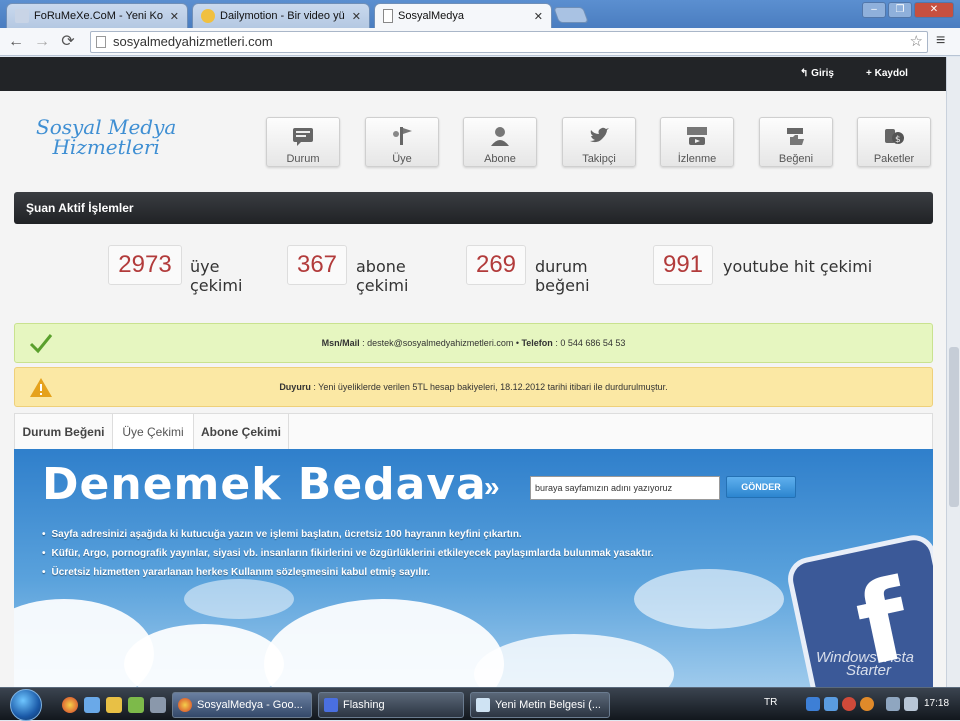  I want to click on nav-label: Beğeni, so click(796, 159).